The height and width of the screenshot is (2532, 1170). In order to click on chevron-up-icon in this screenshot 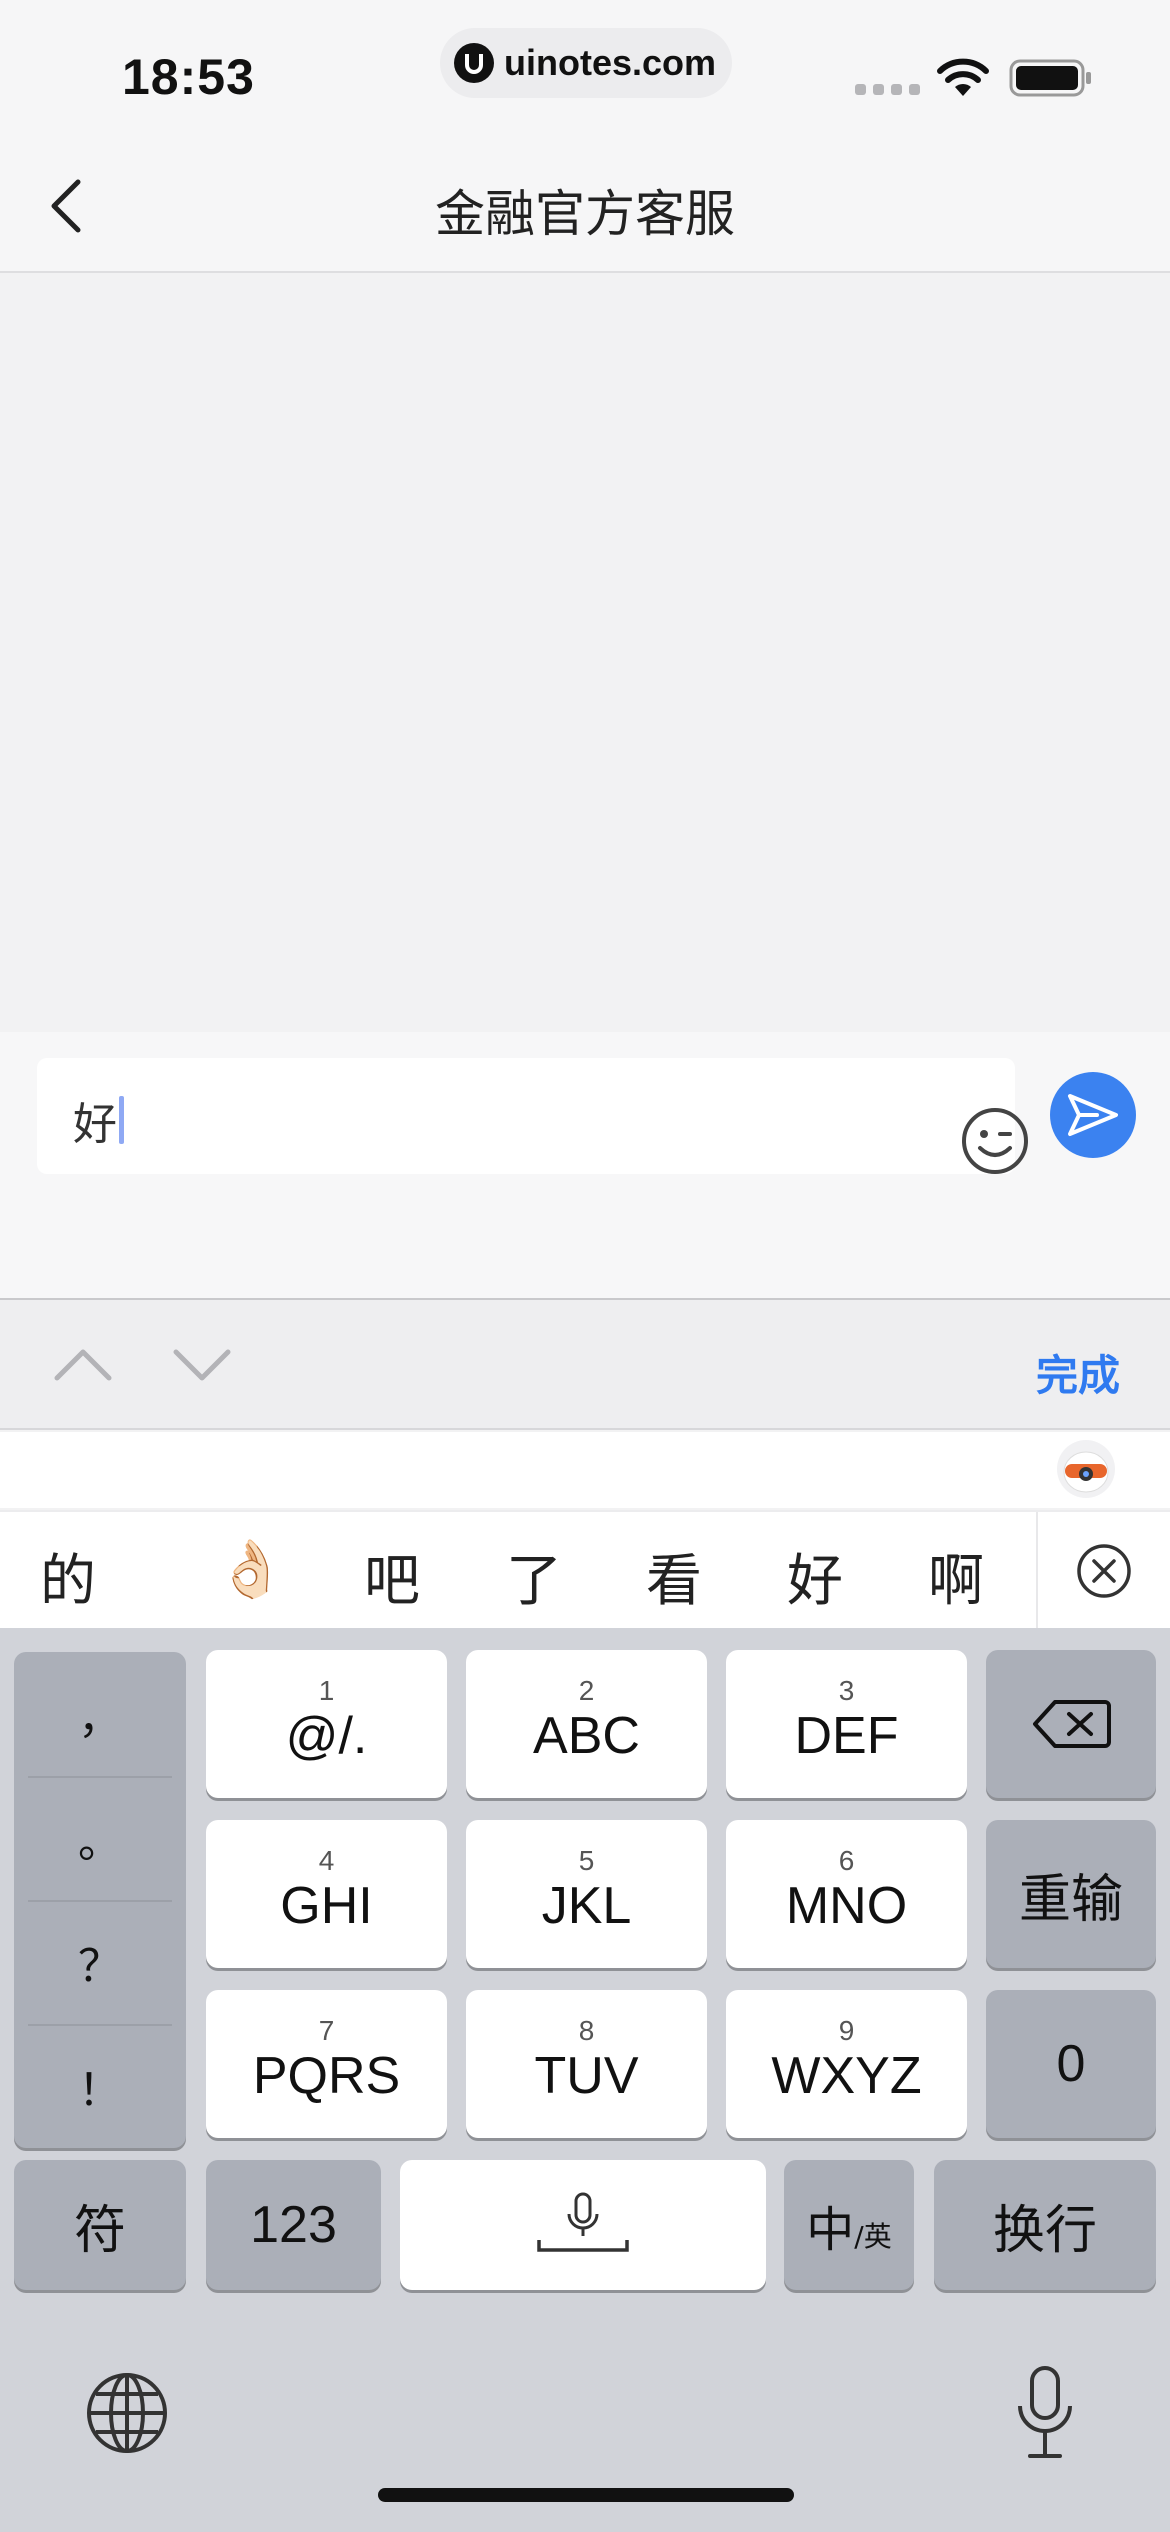, I will do `click(83, 1365)`.